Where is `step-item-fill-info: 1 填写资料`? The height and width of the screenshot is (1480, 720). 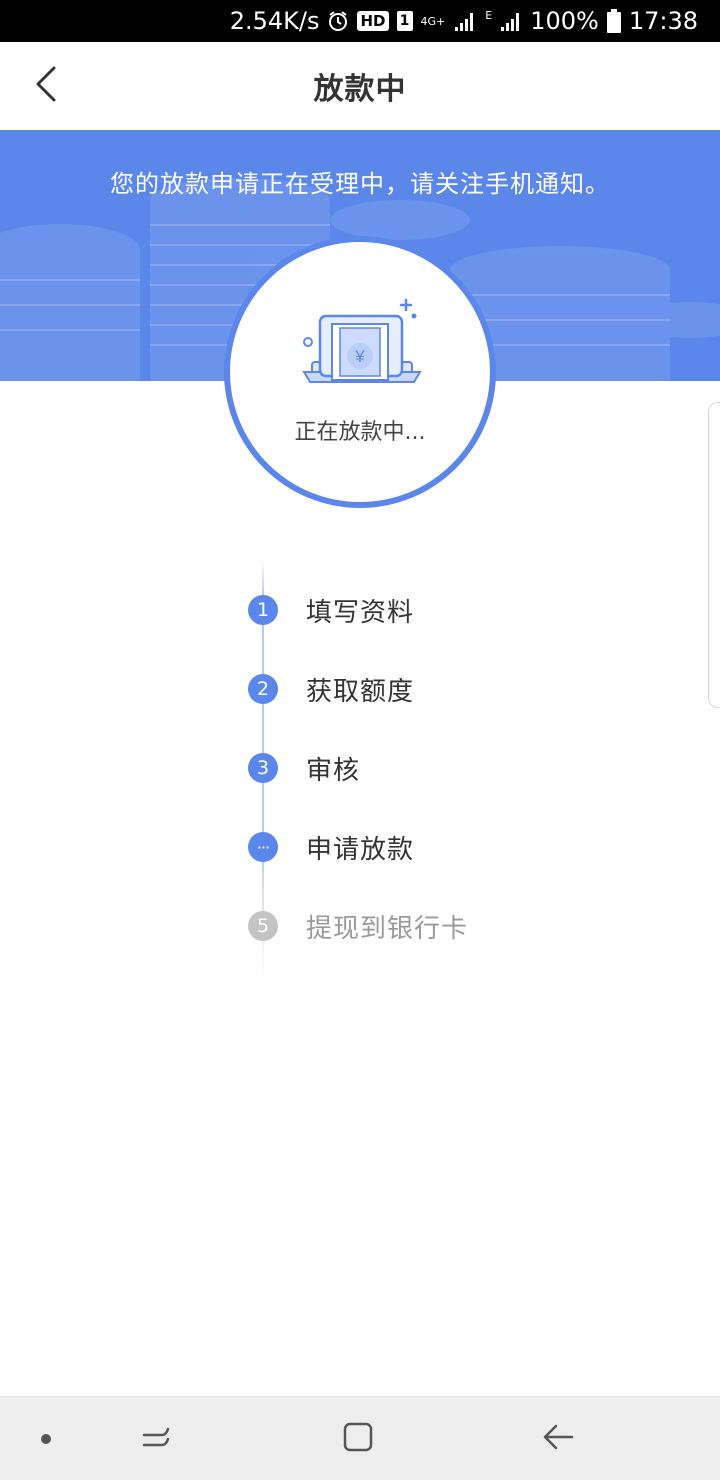 step-item-fill-info: 1 填写资料 is located at coordinates (331, 611).